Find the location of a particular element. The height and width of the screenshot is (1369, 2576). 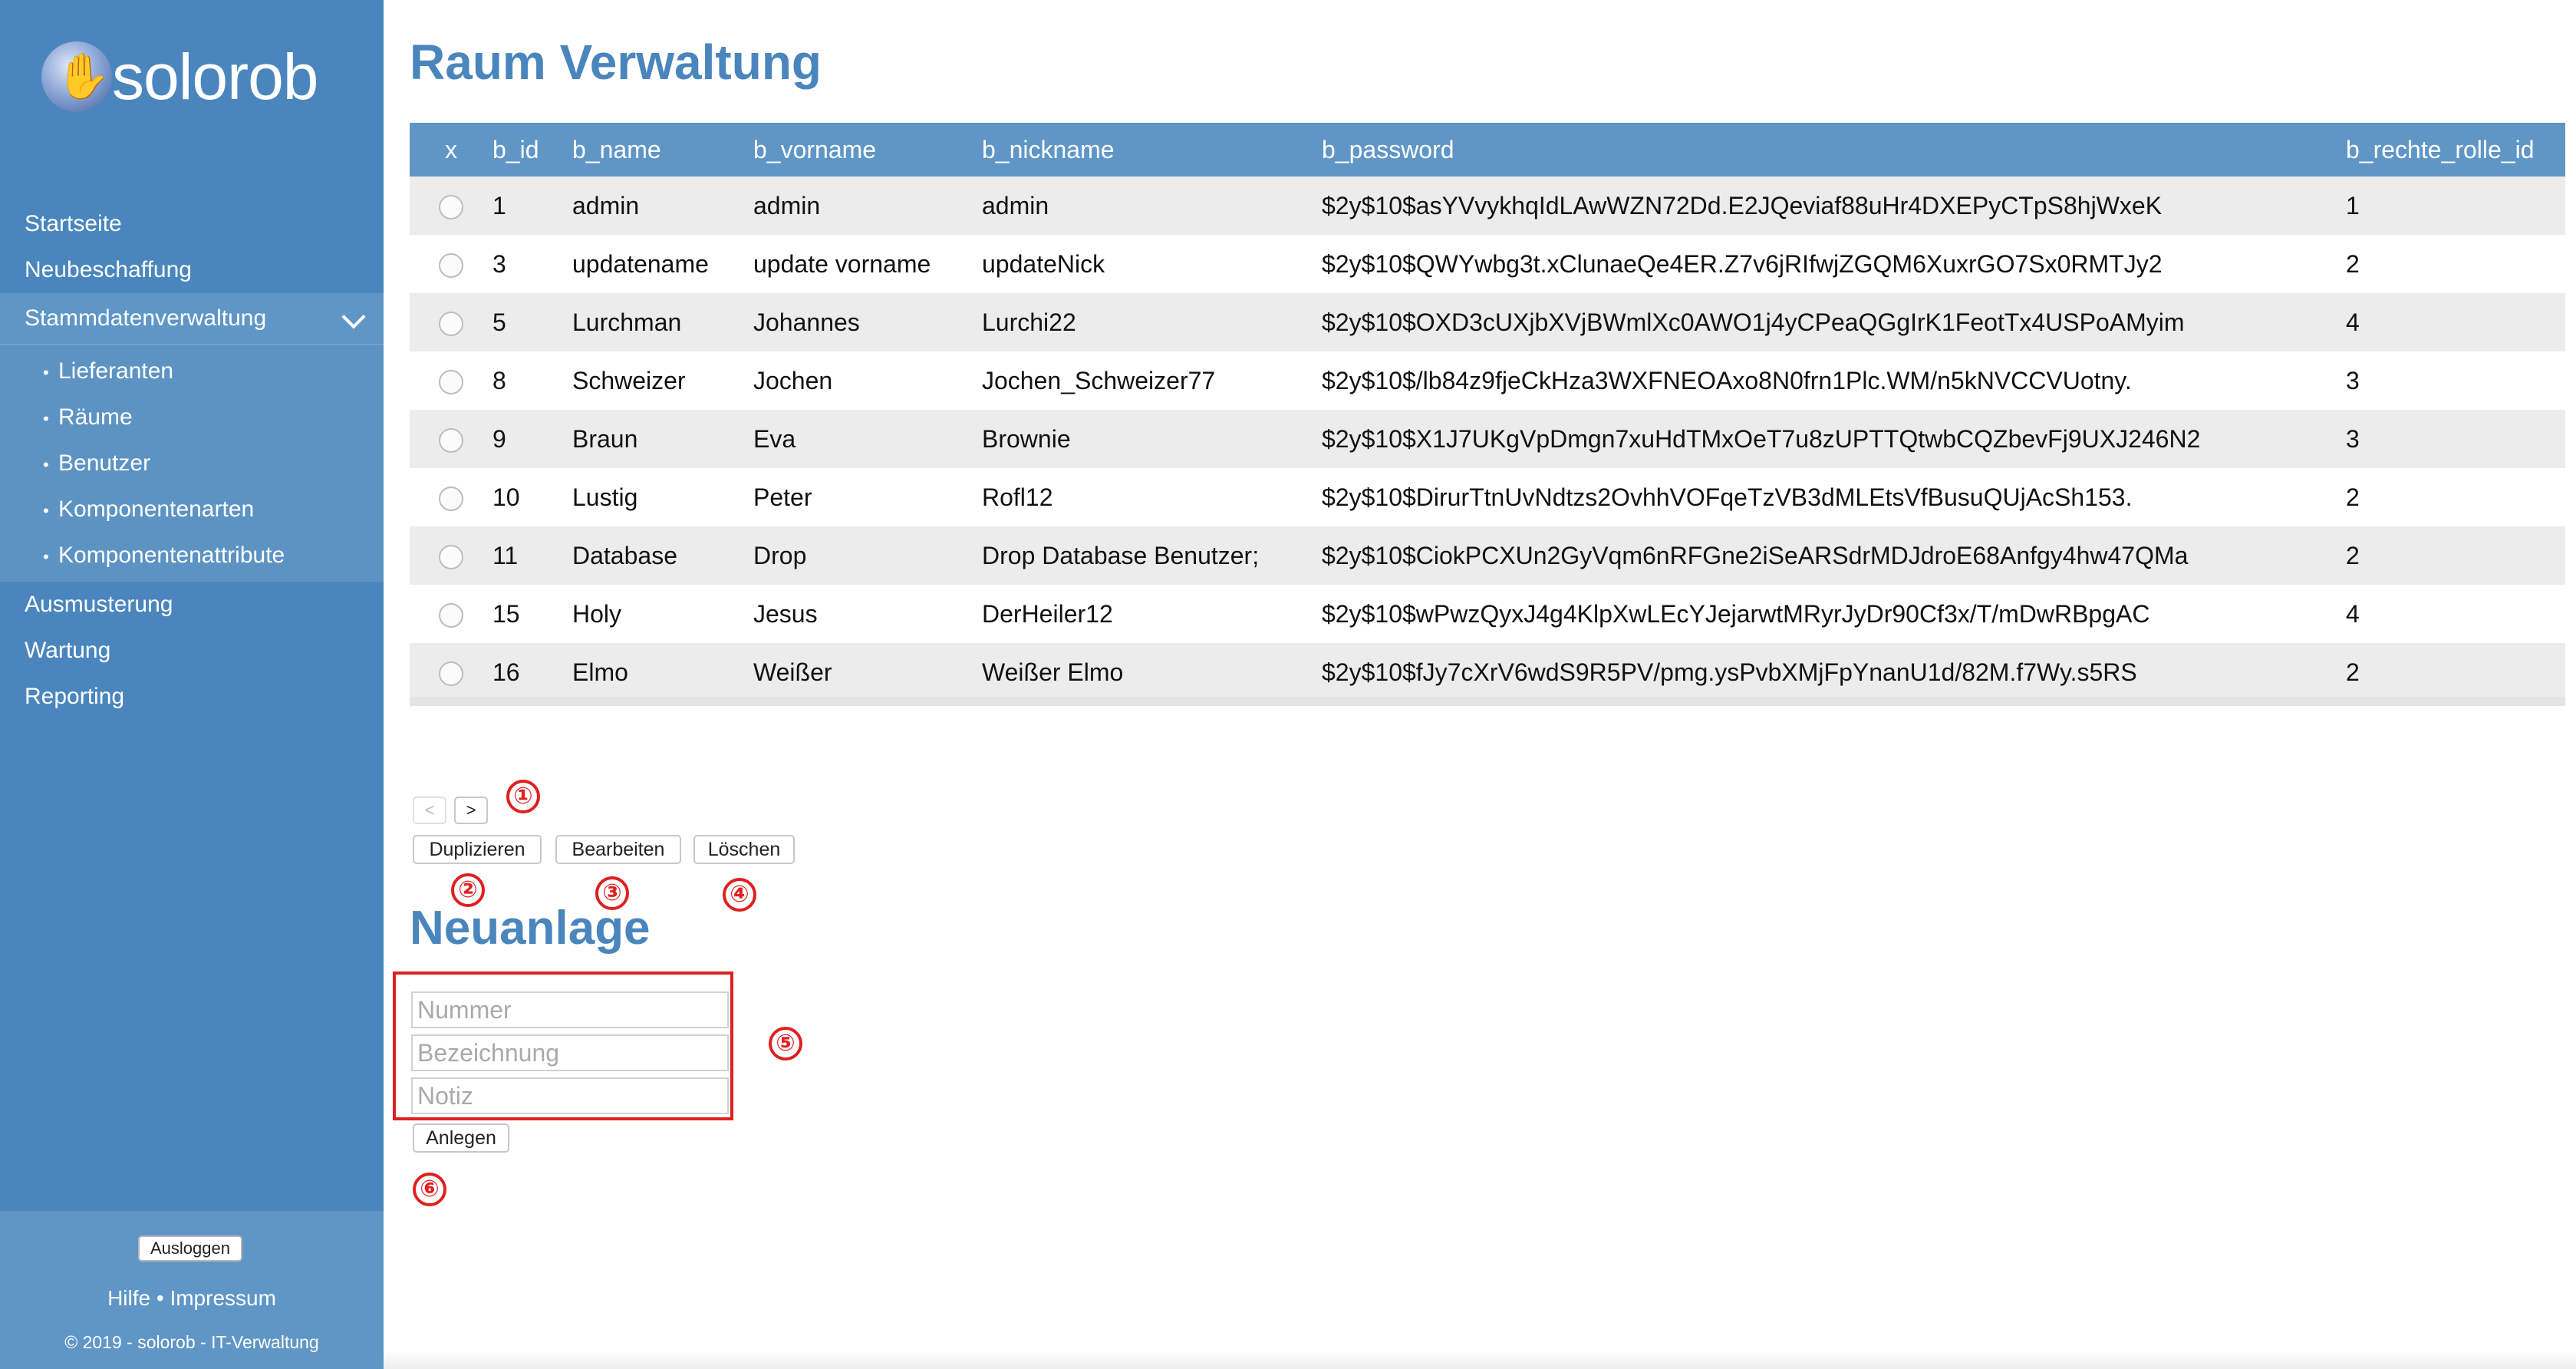

footer-links: Hilfe • Impressum is located at coordinates (192, 1298).